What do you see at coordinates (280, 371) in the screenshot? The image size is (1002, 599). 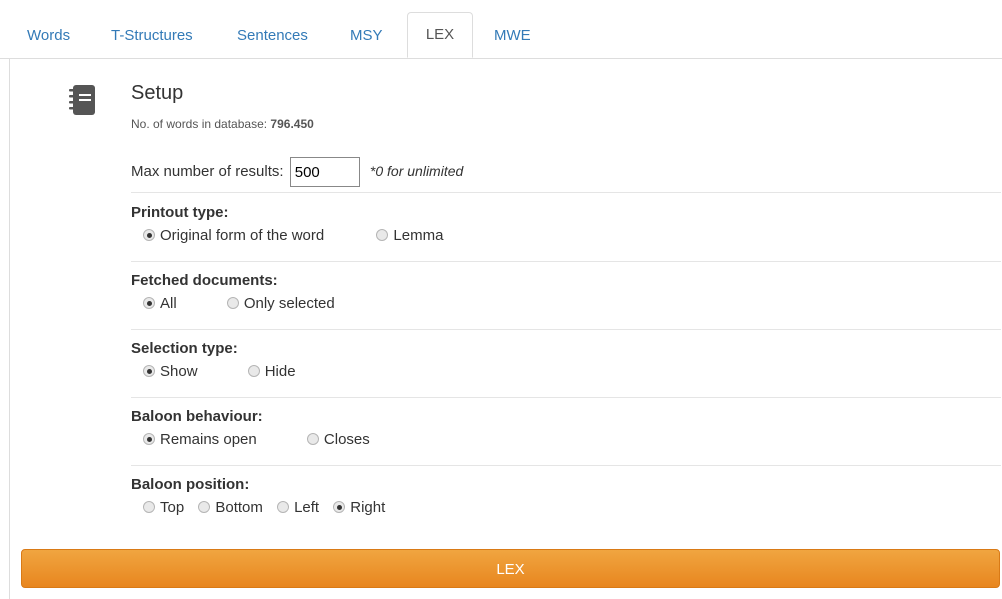 I see `option-label: Hide` at bounding box center [280, 371].